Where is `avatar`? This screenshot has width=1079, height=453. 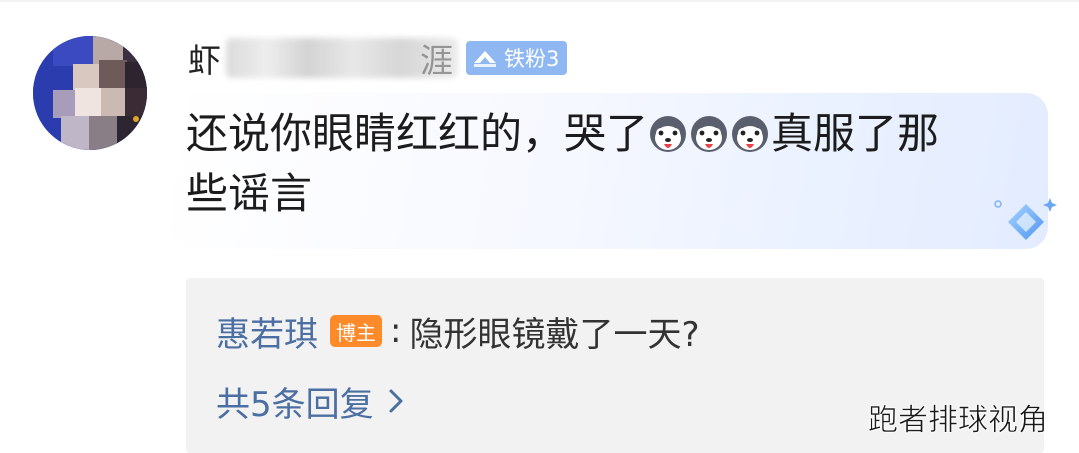
avatar is located at coordinates (90, 93).